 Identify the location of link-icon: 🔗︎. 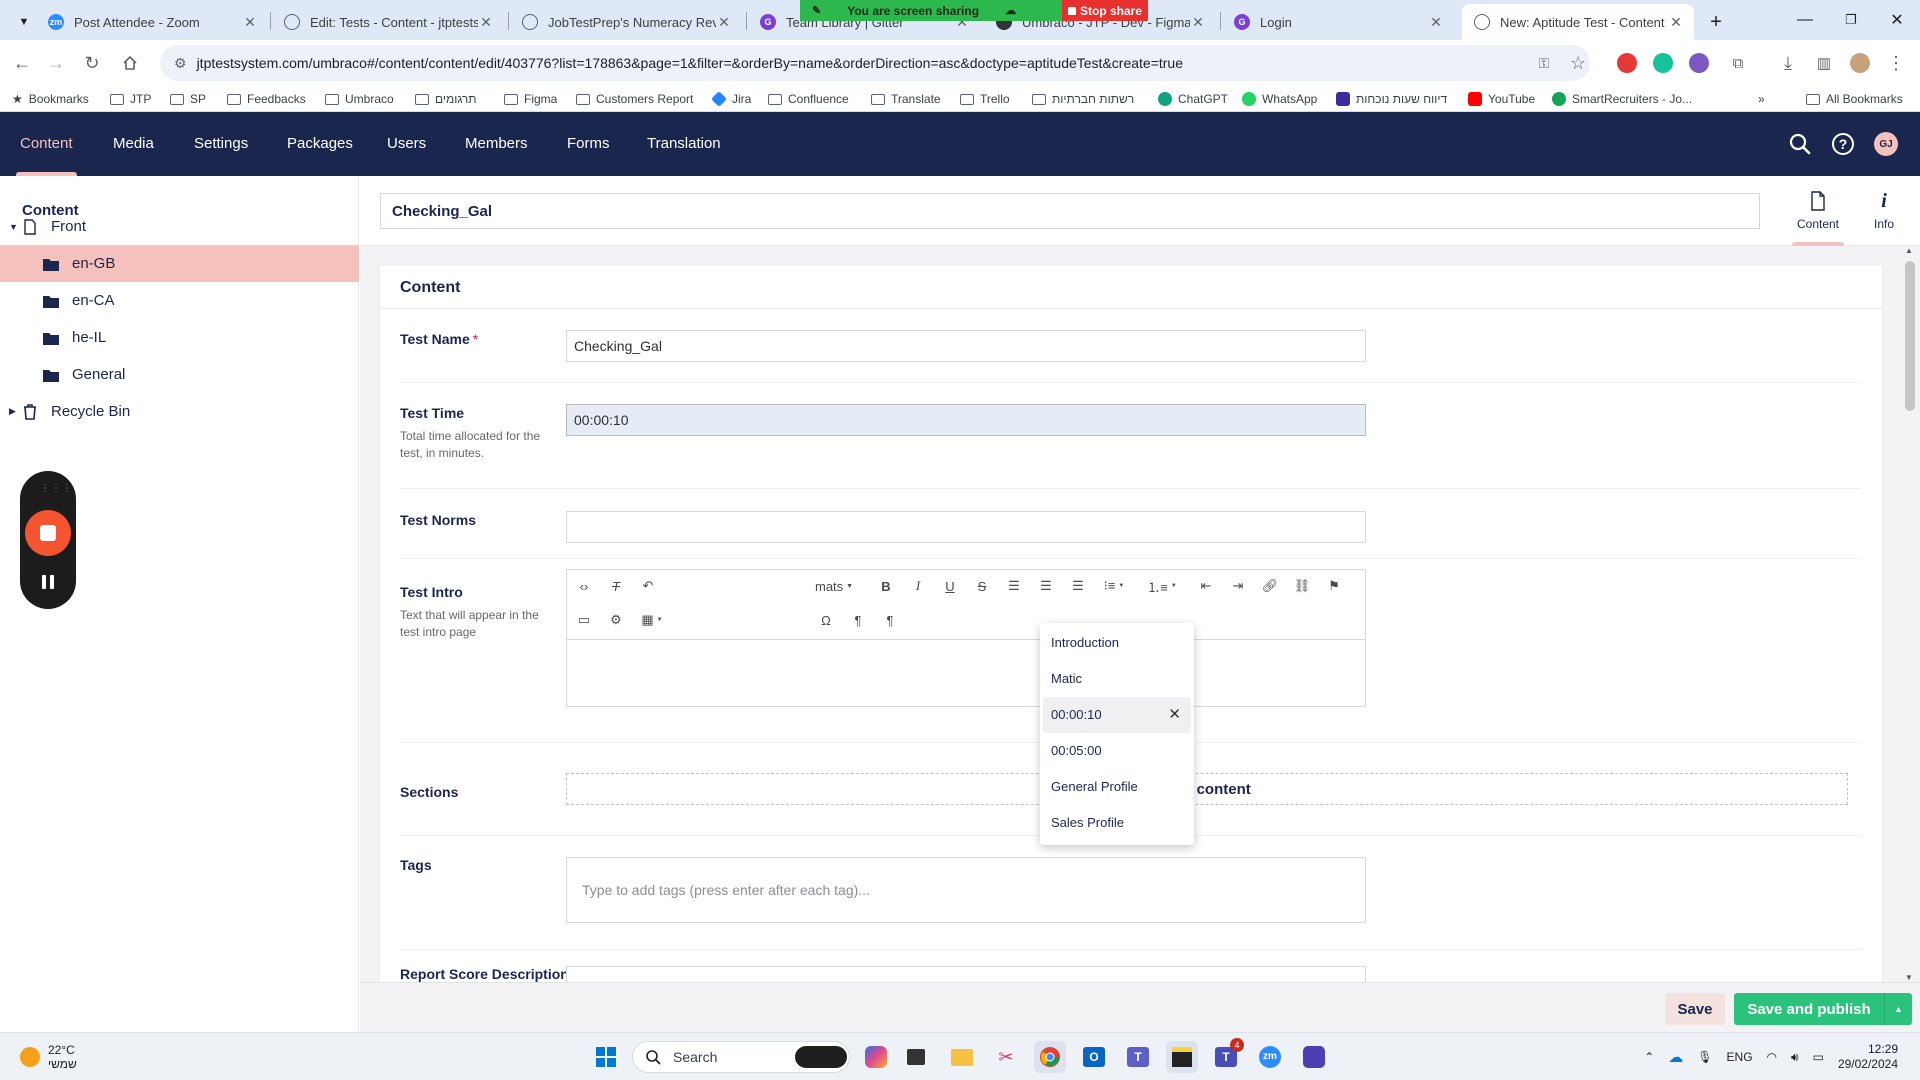
(1270, 586).